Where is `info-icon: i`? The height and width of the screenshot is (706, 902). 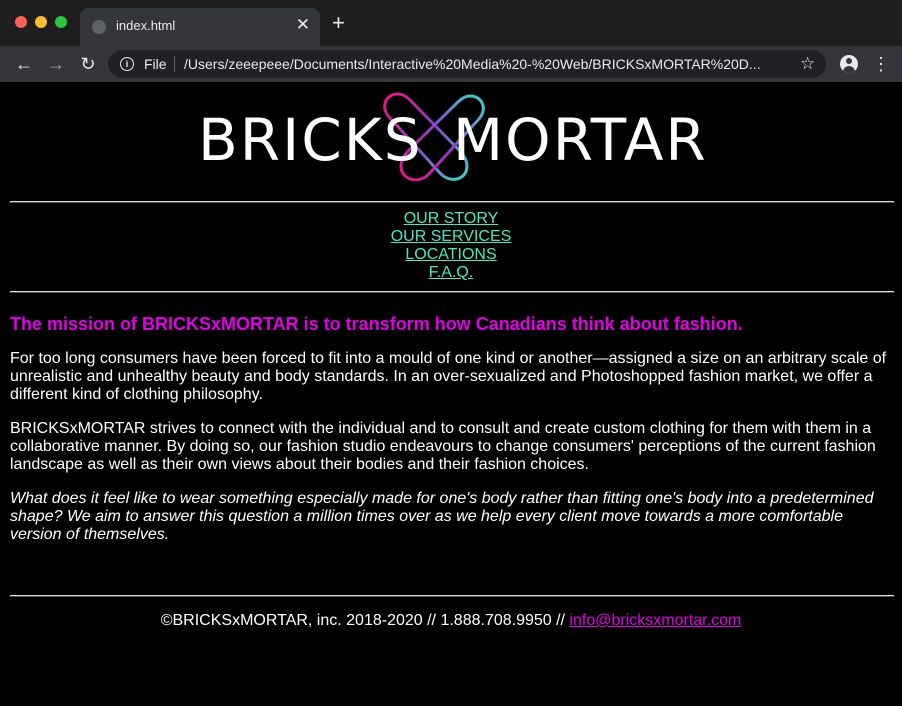 info-icon: i is located at coordinates (127, 64).